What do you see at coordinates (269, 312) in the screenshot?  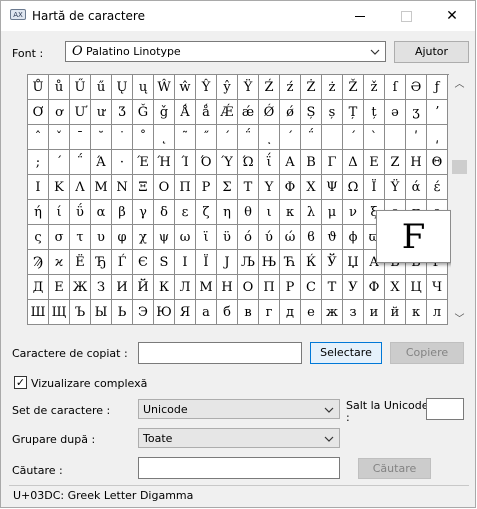 I see `character-cell: г` at bounding box center [269, 312].